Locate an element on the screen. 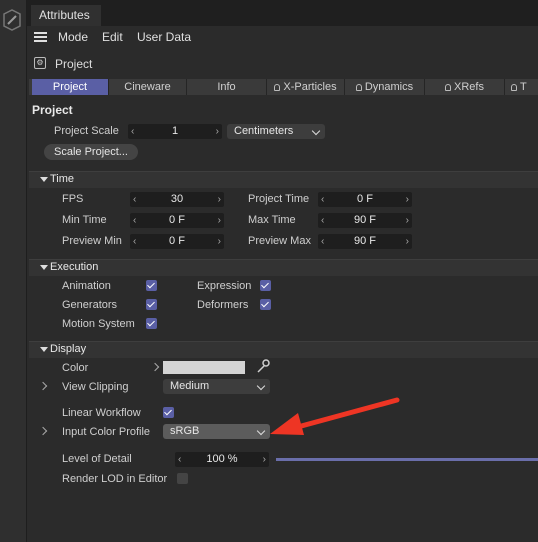 This screenshot has width=538, height=542. hamburger-menu-icon is located at coordinates (40, 37).